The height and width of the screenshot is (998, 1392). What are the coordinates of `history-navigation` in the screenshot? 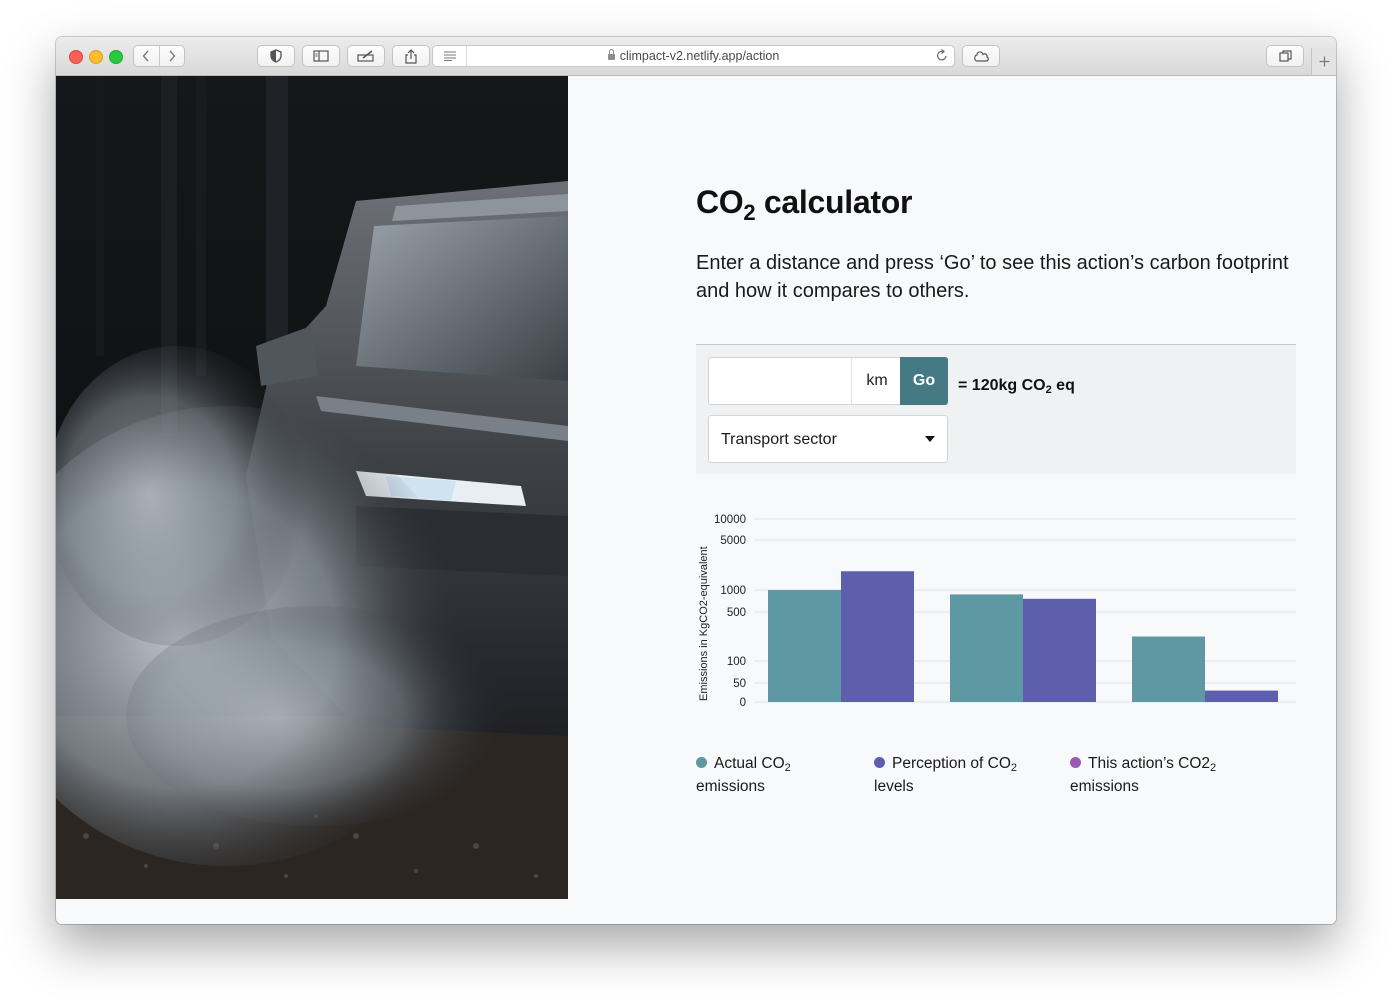 It's located at (159, 56).